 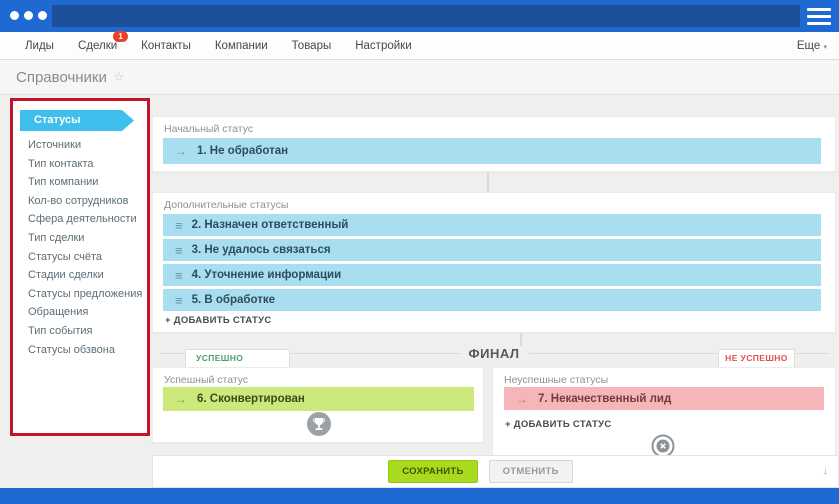 What do you see at coordinates (819, 16) in the screenshot?
I see `hamburger-menu-icon` at bounding box center [819, 16].